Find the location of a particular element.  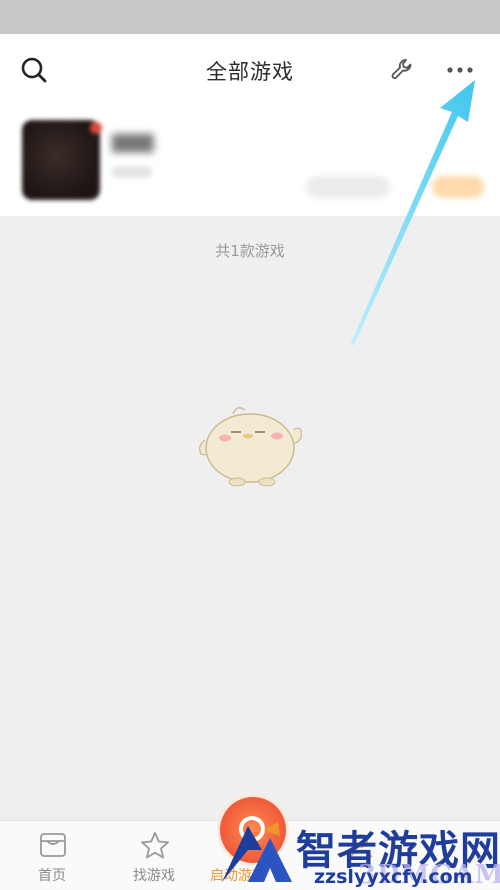

game-list-item: ▇▇▇ is located at coordinates (250, 160).